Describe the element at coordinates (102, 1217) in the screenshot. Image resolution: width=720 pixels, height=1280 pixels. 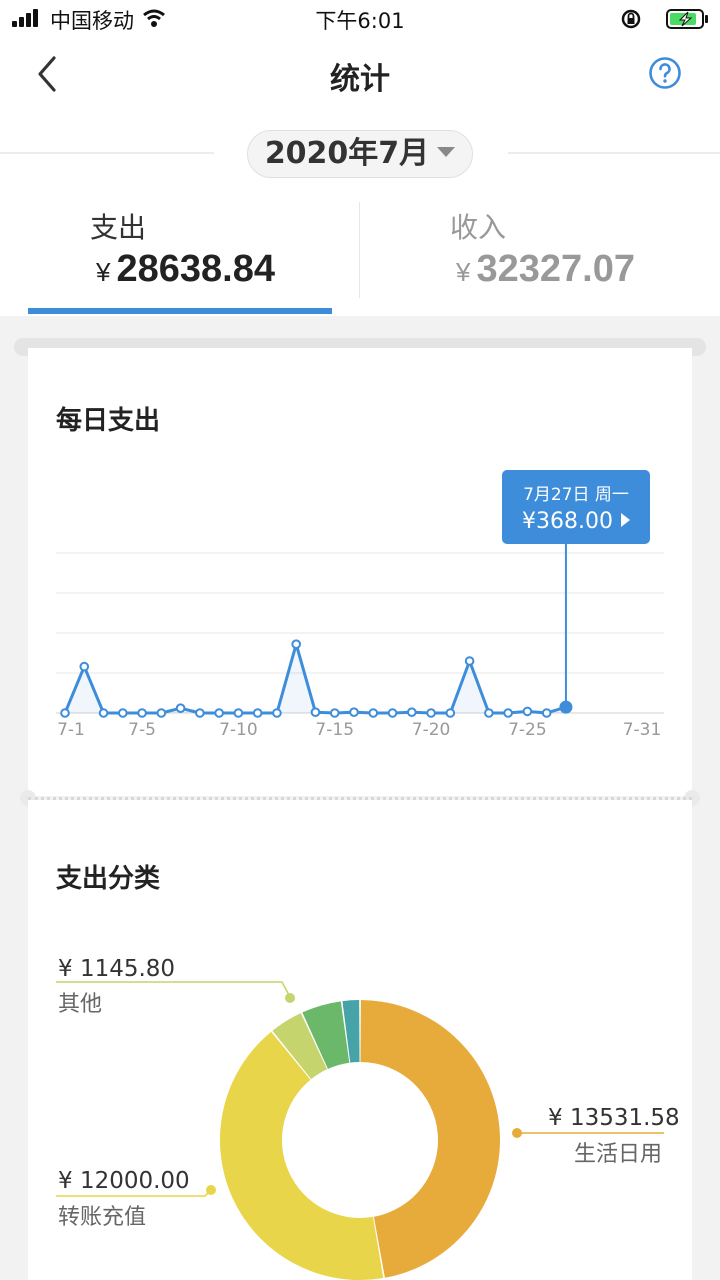
I see `category-transfer-name: 转账充值` at that location.